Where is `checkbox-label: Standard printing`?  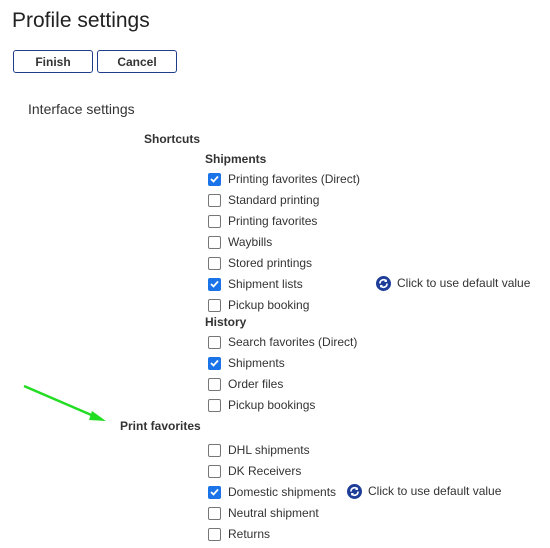 checkbox-label: Standard printing is located at coordinates (274, 200).